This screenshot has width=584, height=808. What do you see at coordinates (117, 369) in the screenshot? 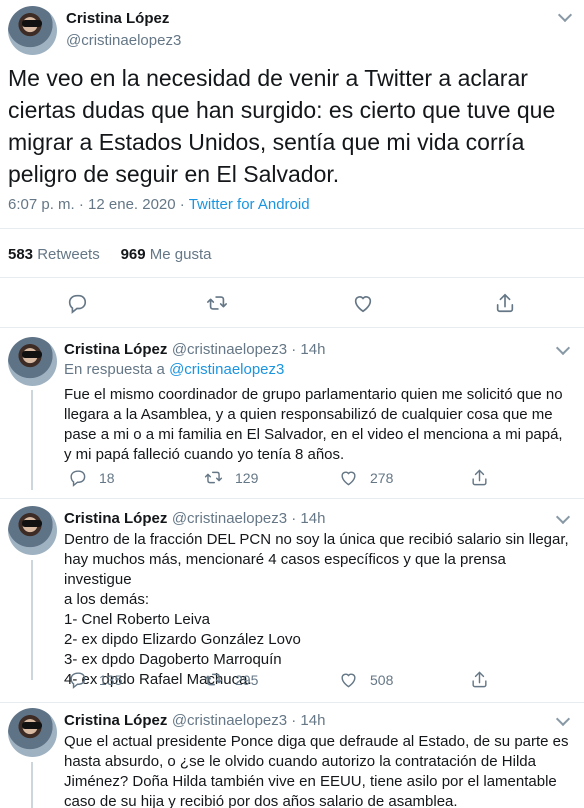
I see `replying-to-label: En respuesta a` at bounding box center [117, 369].